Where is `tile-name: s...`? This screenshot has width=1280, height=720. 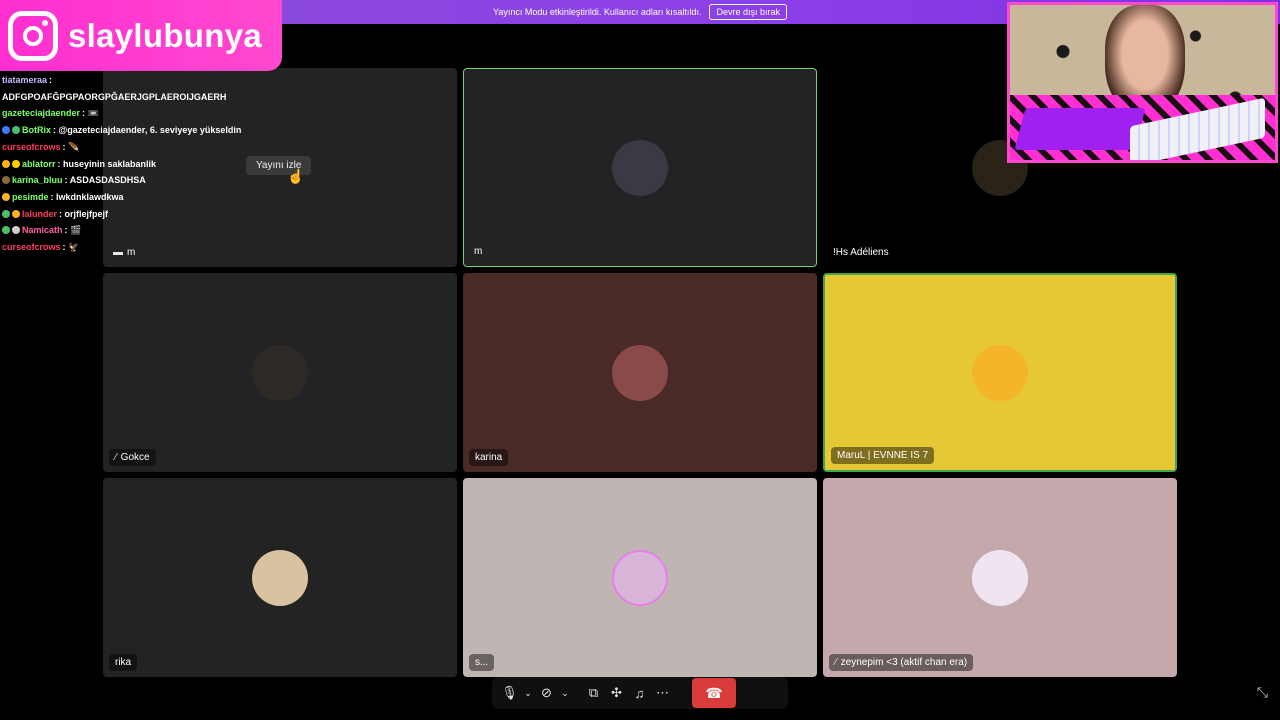
tile-name: s... is located at coordinates (482, 662).